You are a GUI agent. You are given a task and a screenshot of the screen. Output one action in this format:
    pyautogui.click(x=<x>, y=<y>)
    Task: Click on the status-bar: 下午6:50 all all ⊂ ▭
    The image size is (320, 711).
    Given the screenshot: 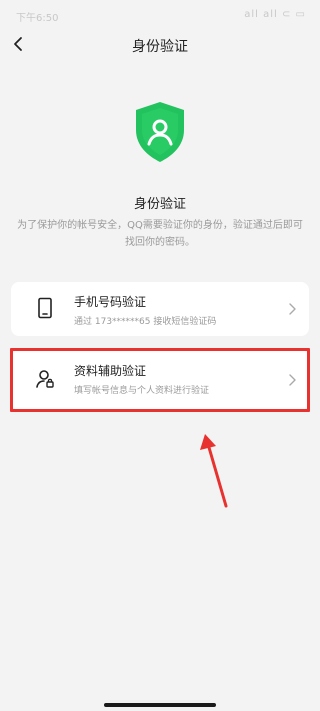 What is the action you would take?
    pyautogui.click(x=160, y=15)
    